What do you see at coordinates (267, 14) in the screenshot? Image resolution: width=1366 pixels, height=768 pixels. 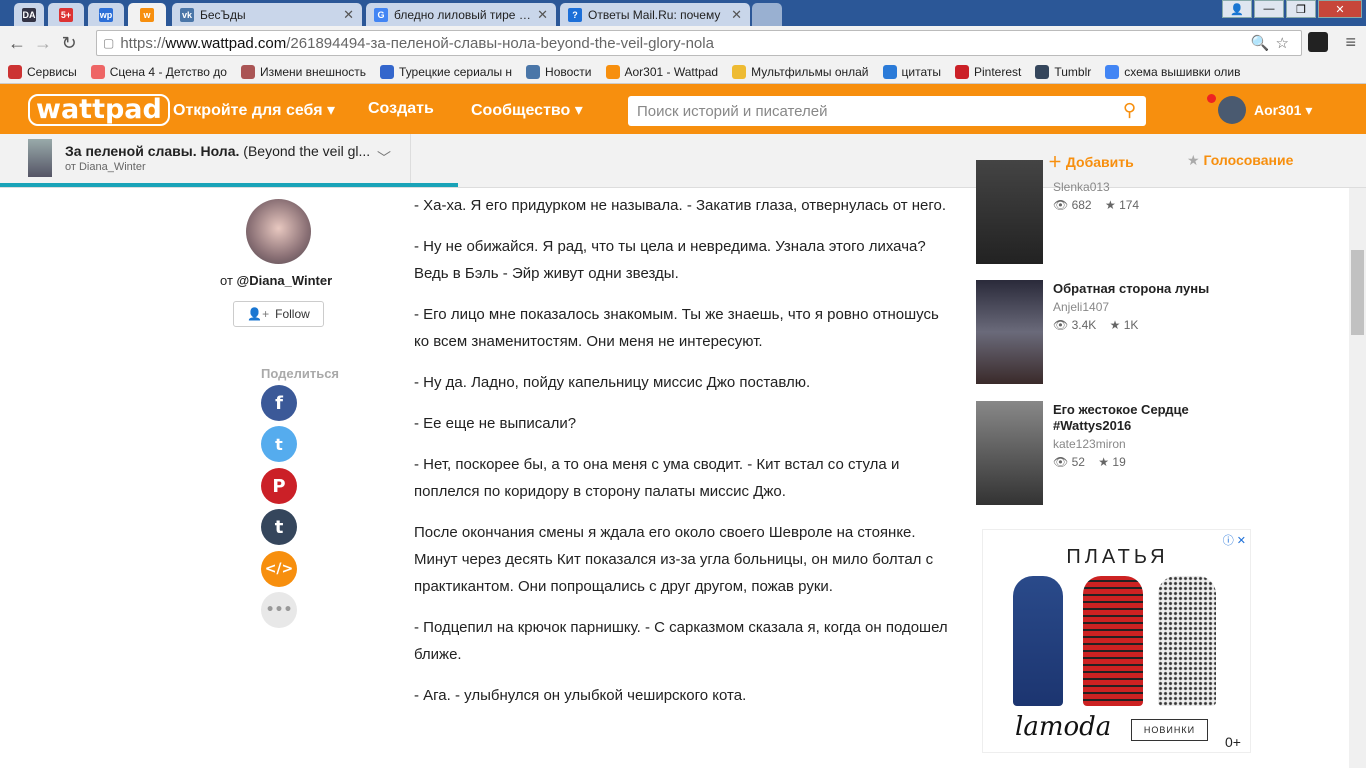 I see `tab-4: vk БесЪды ✕` at bounding box center [267, 14].